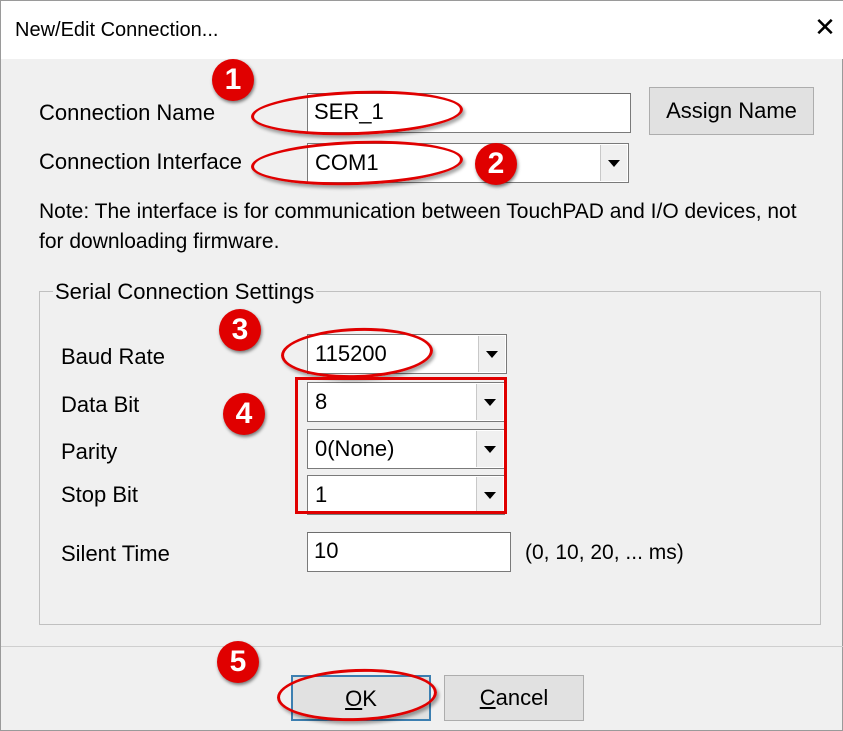 This screenshot has width=843, height=731. What do you see at coordinates (604, 552) in the screenshot?
I see `silent-time-hint: (0, 10, 20, ... ms)` at bounding box center [604, 552].